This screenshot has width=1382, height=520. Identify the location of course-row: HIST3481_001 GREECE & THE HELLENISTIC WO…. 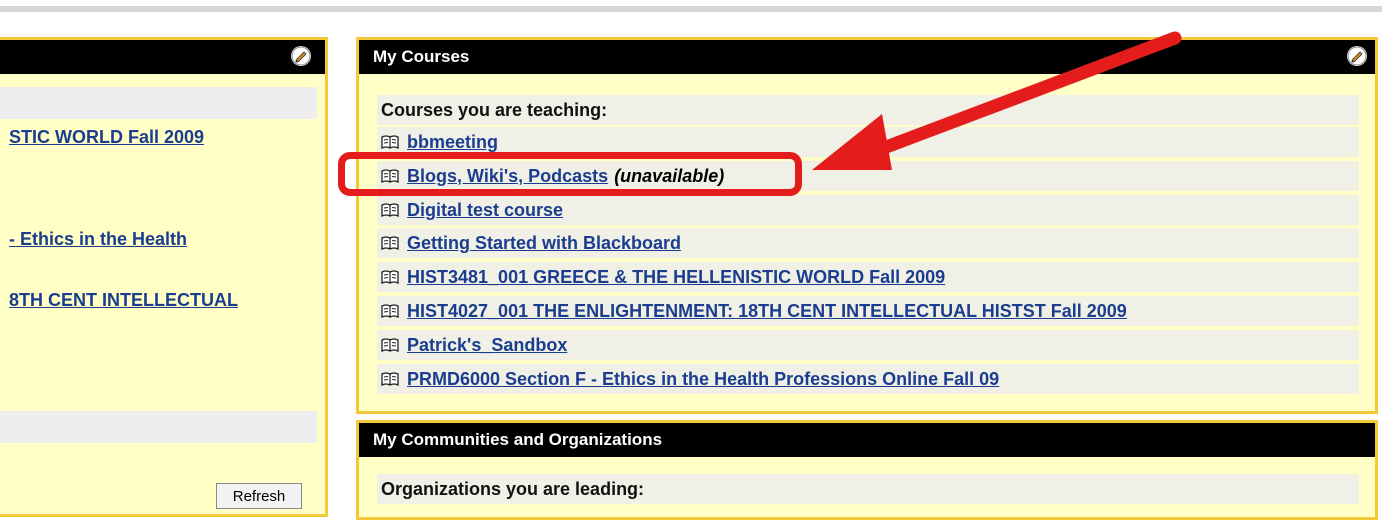
(868, 277).